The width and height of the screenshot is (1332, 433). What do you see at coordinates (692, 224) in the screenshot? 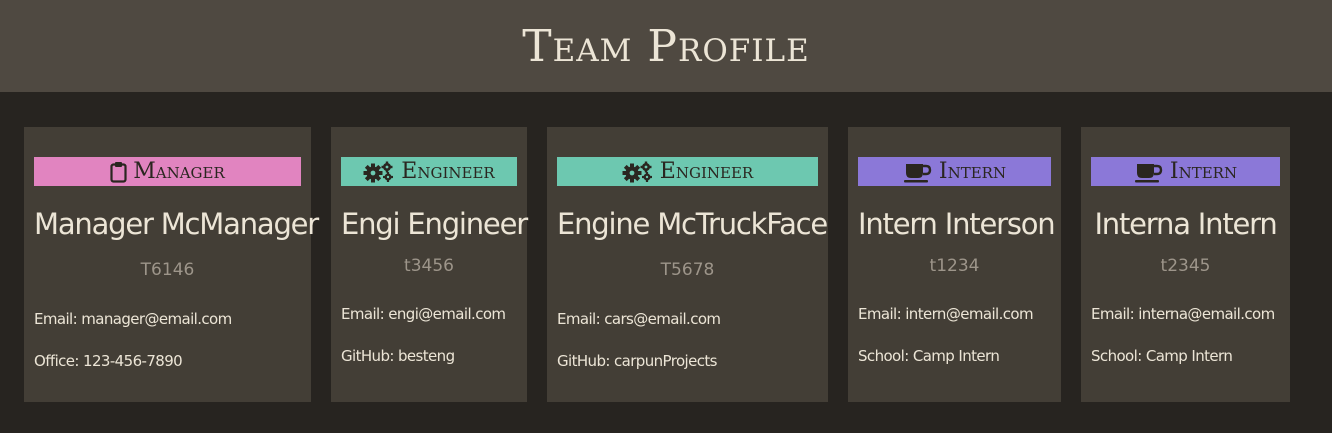
I see `employee-name: Engine McTruckFace` at bounding box center [692, 224].